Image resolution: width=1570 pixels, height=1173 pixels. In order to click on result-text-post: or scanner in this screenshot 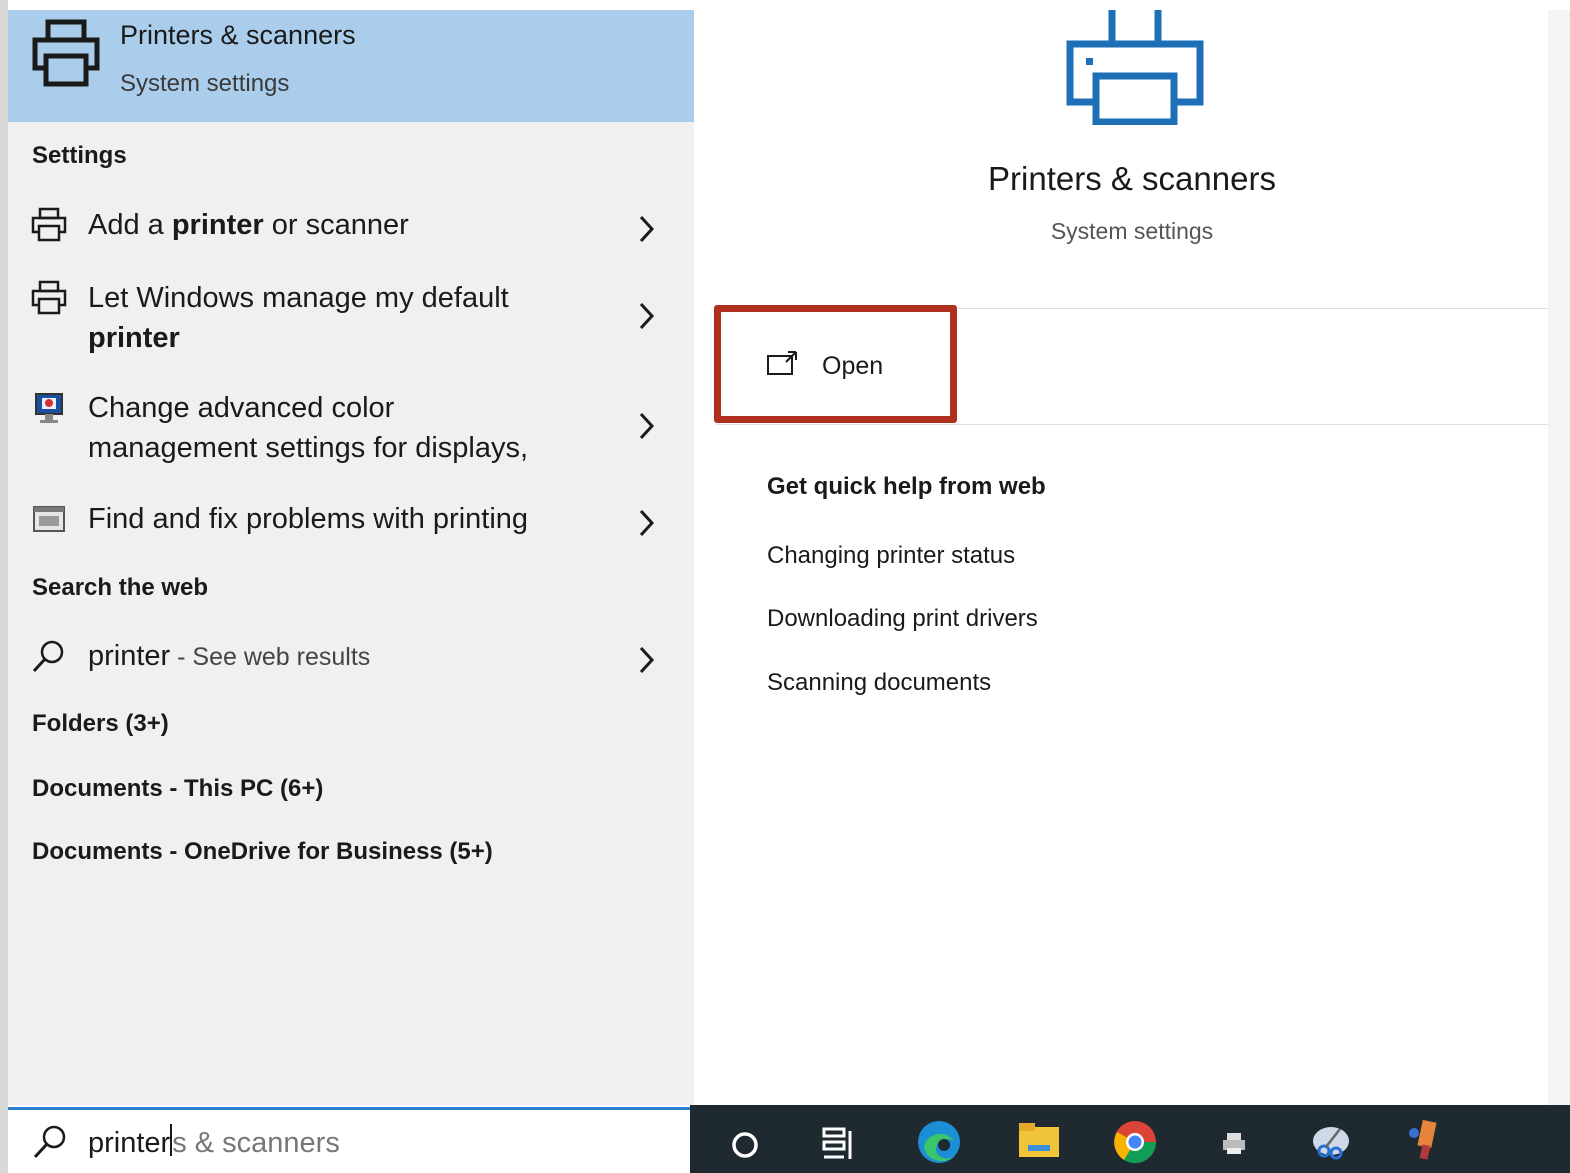, I will do `click(336, 225)`.